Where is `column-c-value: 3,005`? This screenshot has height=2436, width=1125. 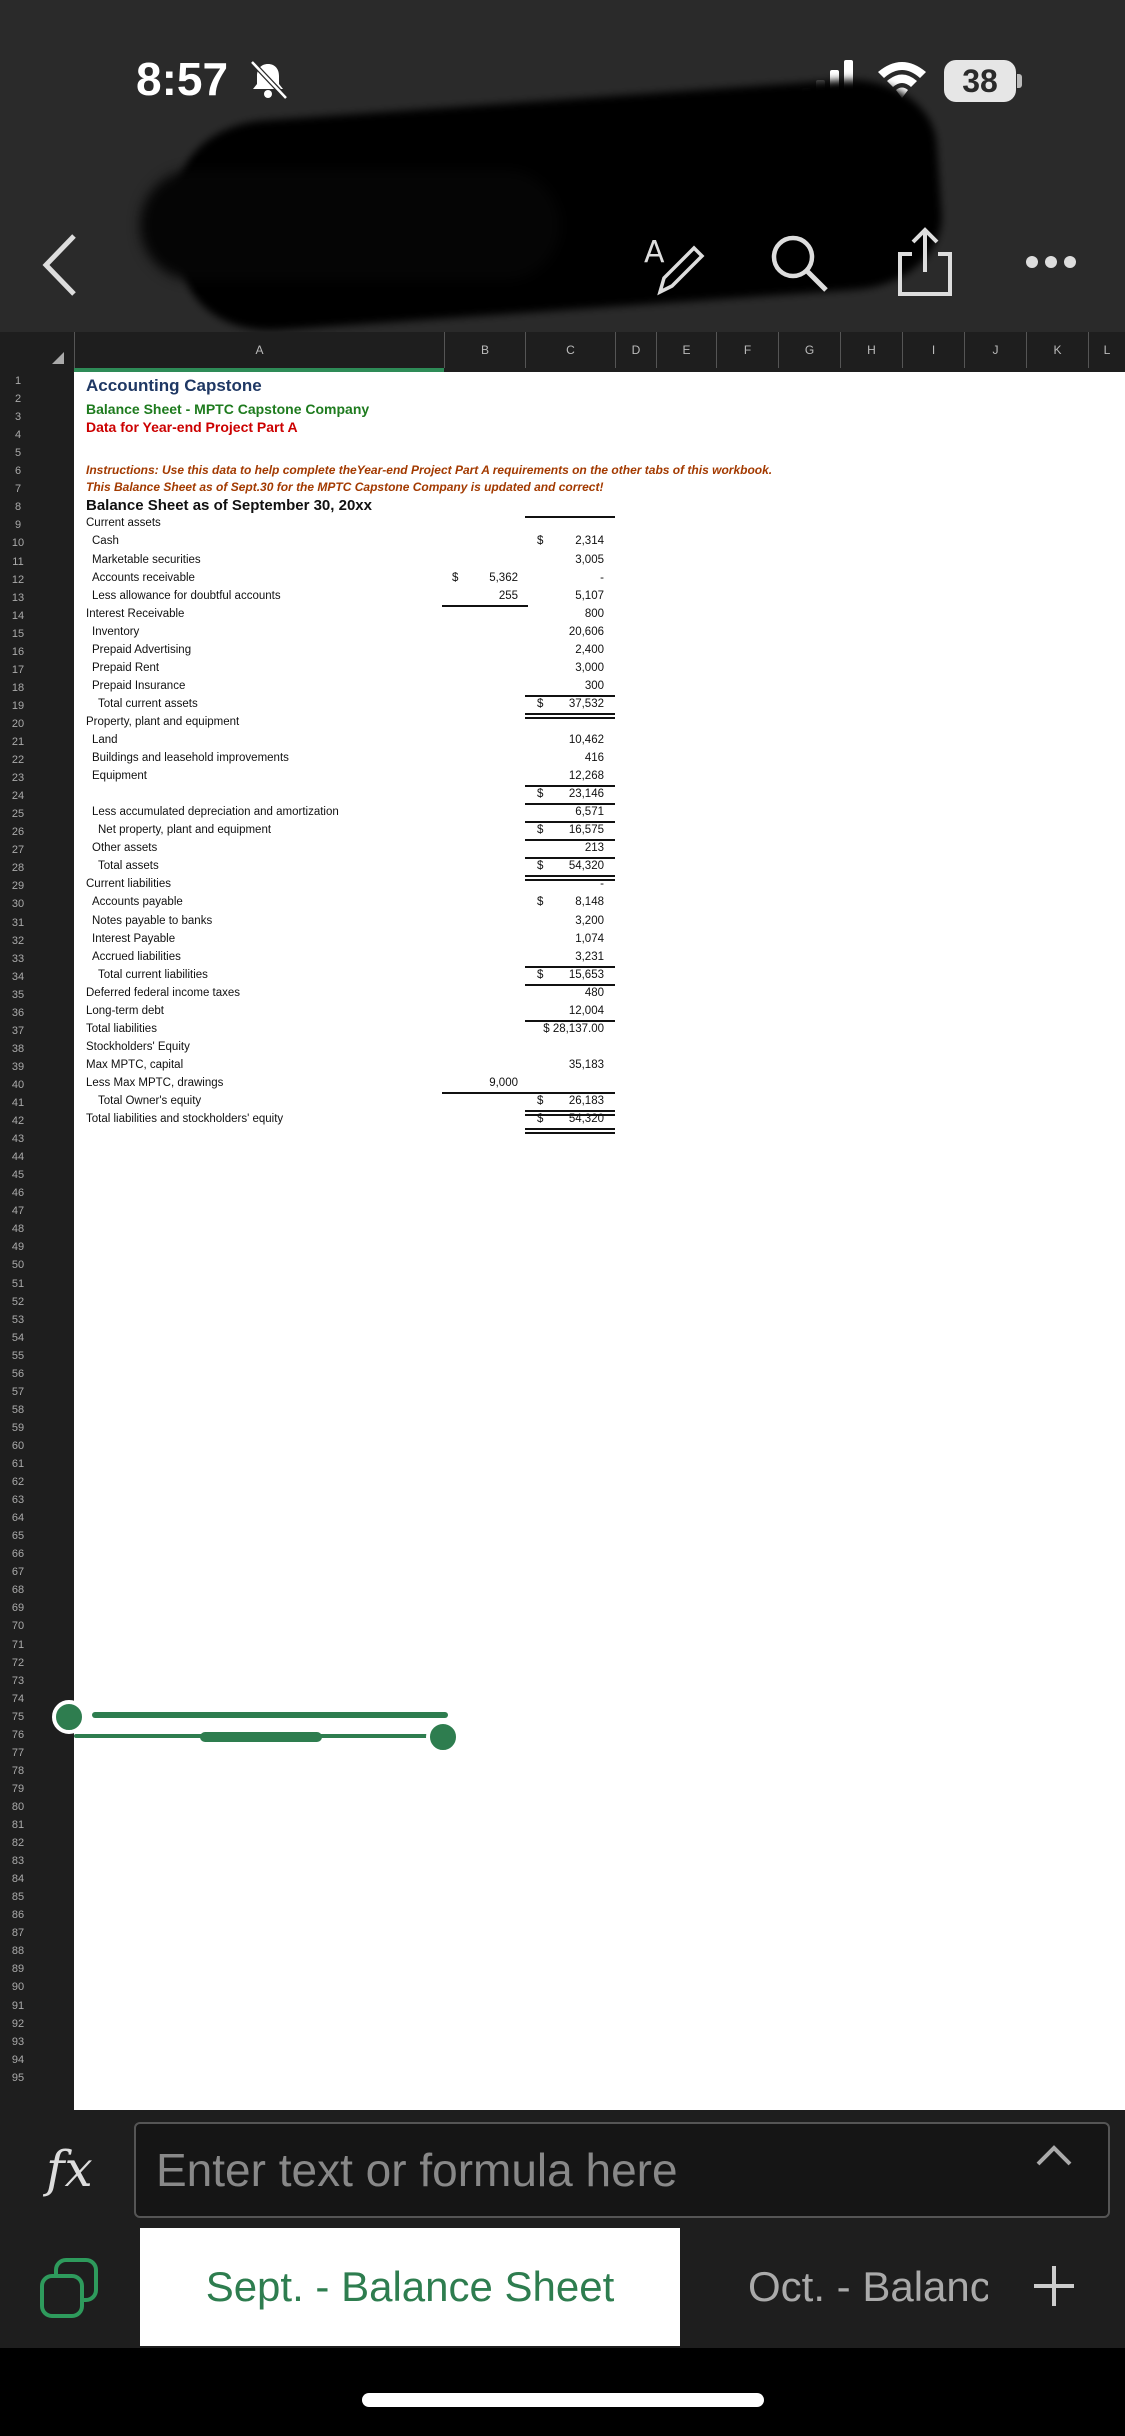 column-c-value: 3,005 is located at coordinates (559, 560).